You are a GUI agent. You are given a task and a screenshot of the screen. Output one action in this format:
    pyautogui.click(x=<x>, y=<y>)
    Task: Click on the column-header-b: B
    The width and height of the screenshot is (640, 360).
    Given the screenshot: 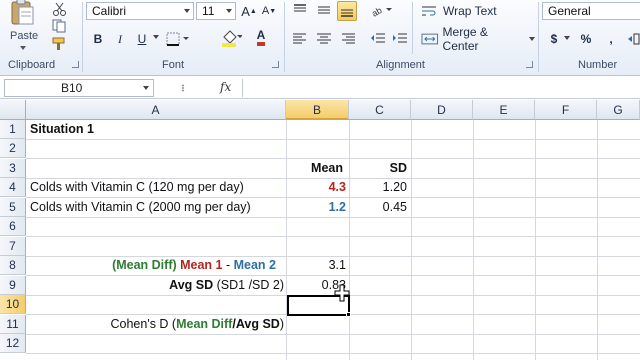 What is the action you would take?
    pyautogui.click(x=317, y=110)
    